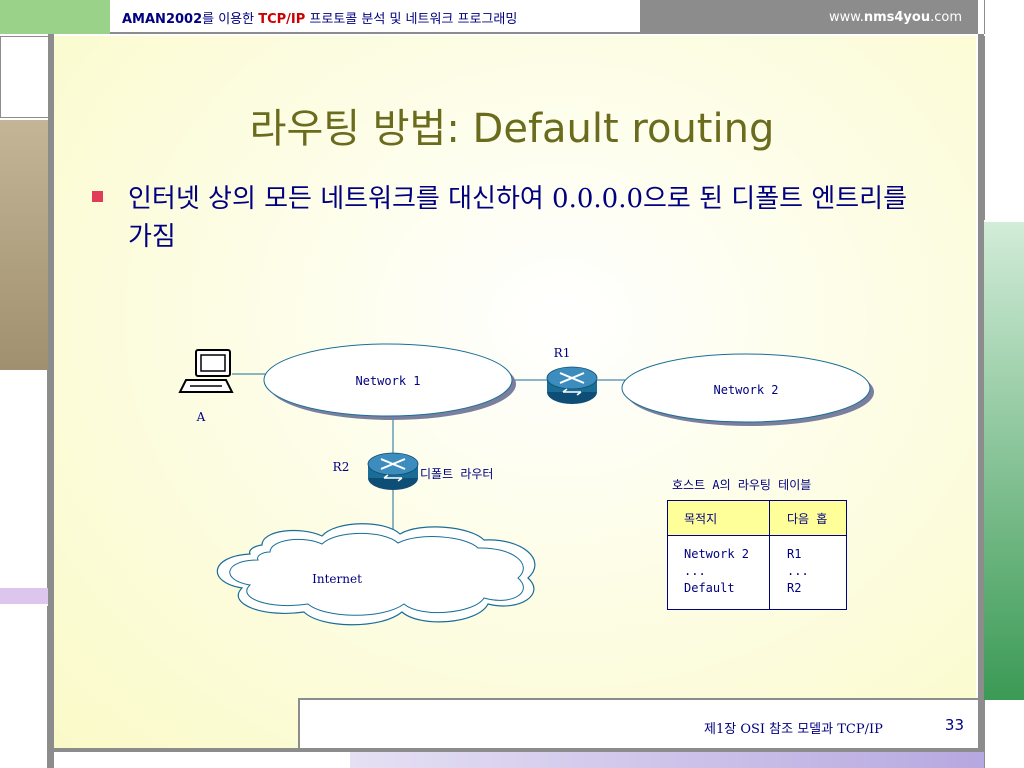 The width and height of the screenshot is (1024, 768). I want to click on internet-label: Internet, so click(337, 579).